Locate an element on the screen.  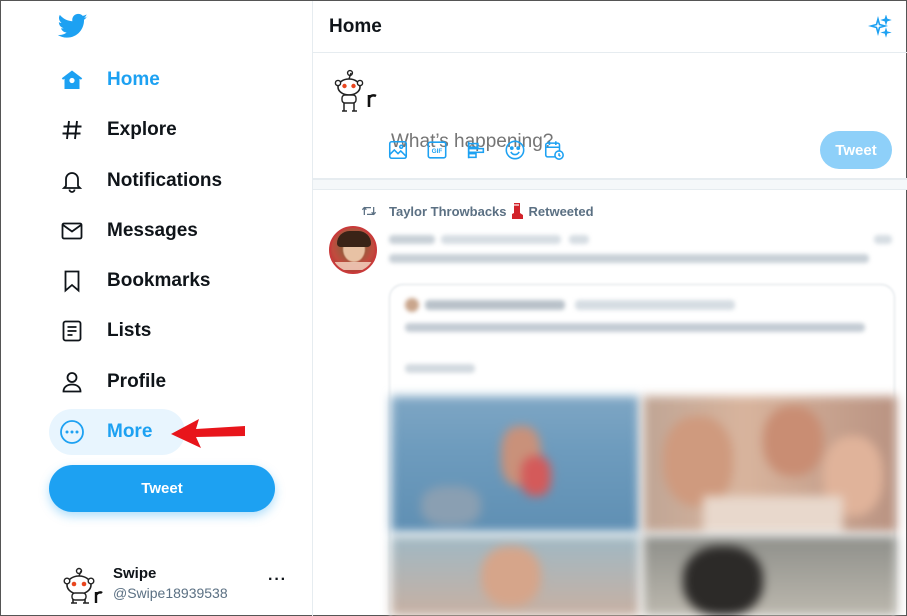
retweet-context: Taylor Throwbacks Retweeted is located at coordinates (477, 211).